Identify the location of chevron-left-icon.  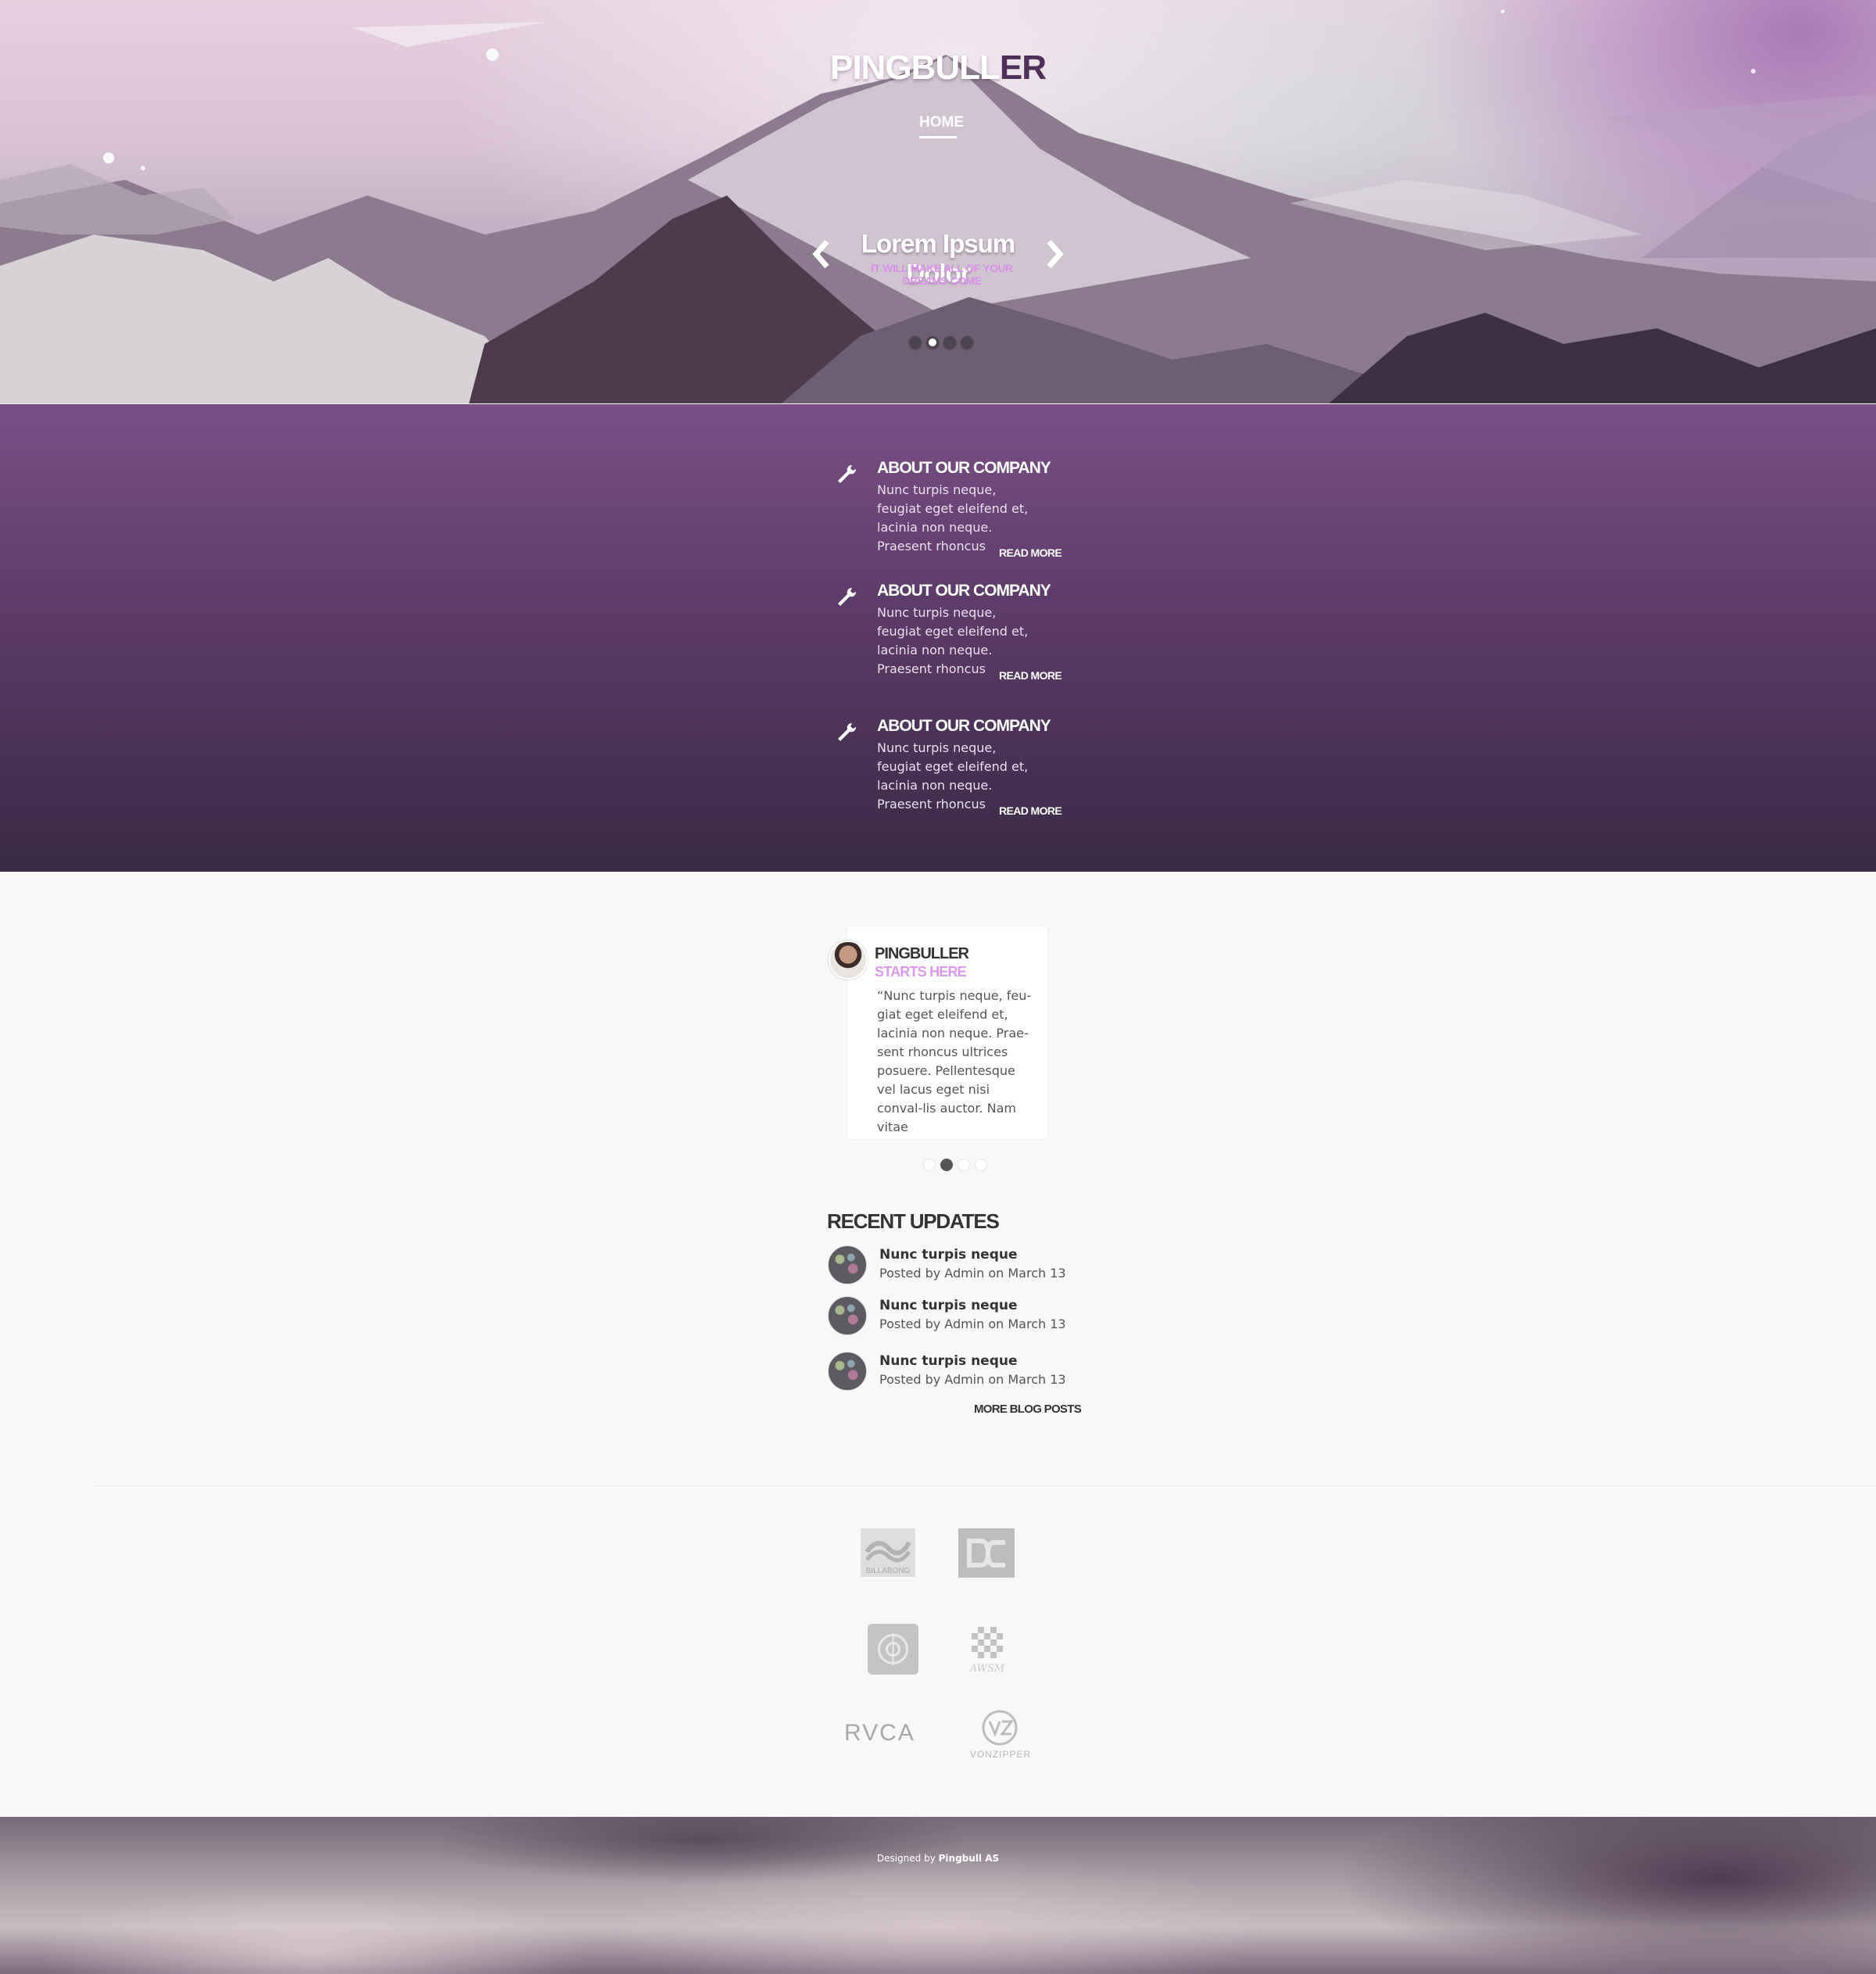
(820, 254).